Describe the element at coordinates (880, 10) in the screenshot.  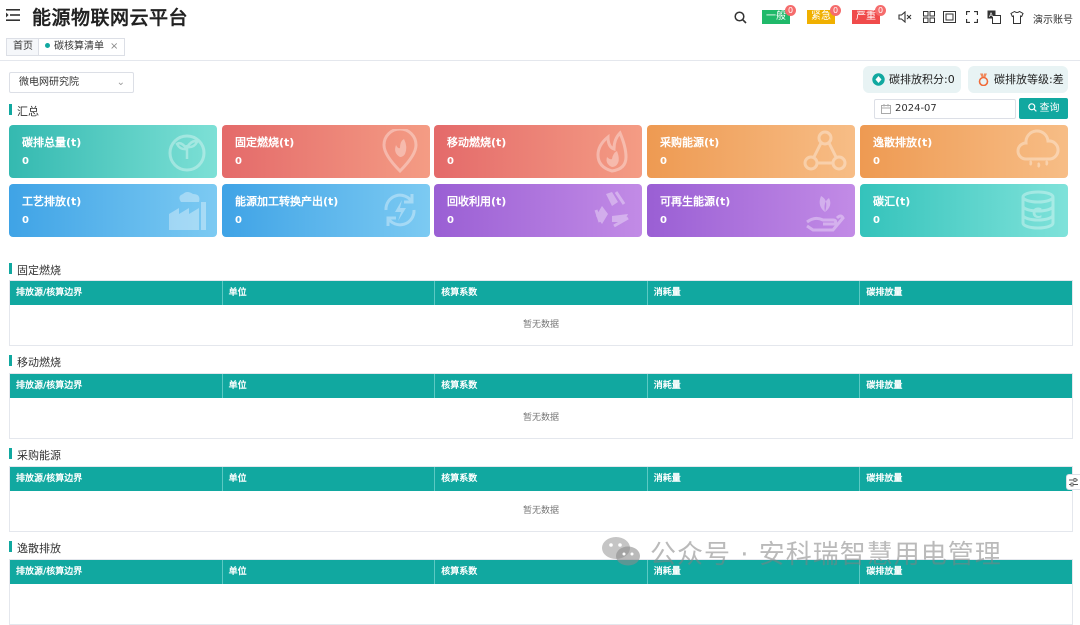
I see `alert-severe-count: 0` at that location.